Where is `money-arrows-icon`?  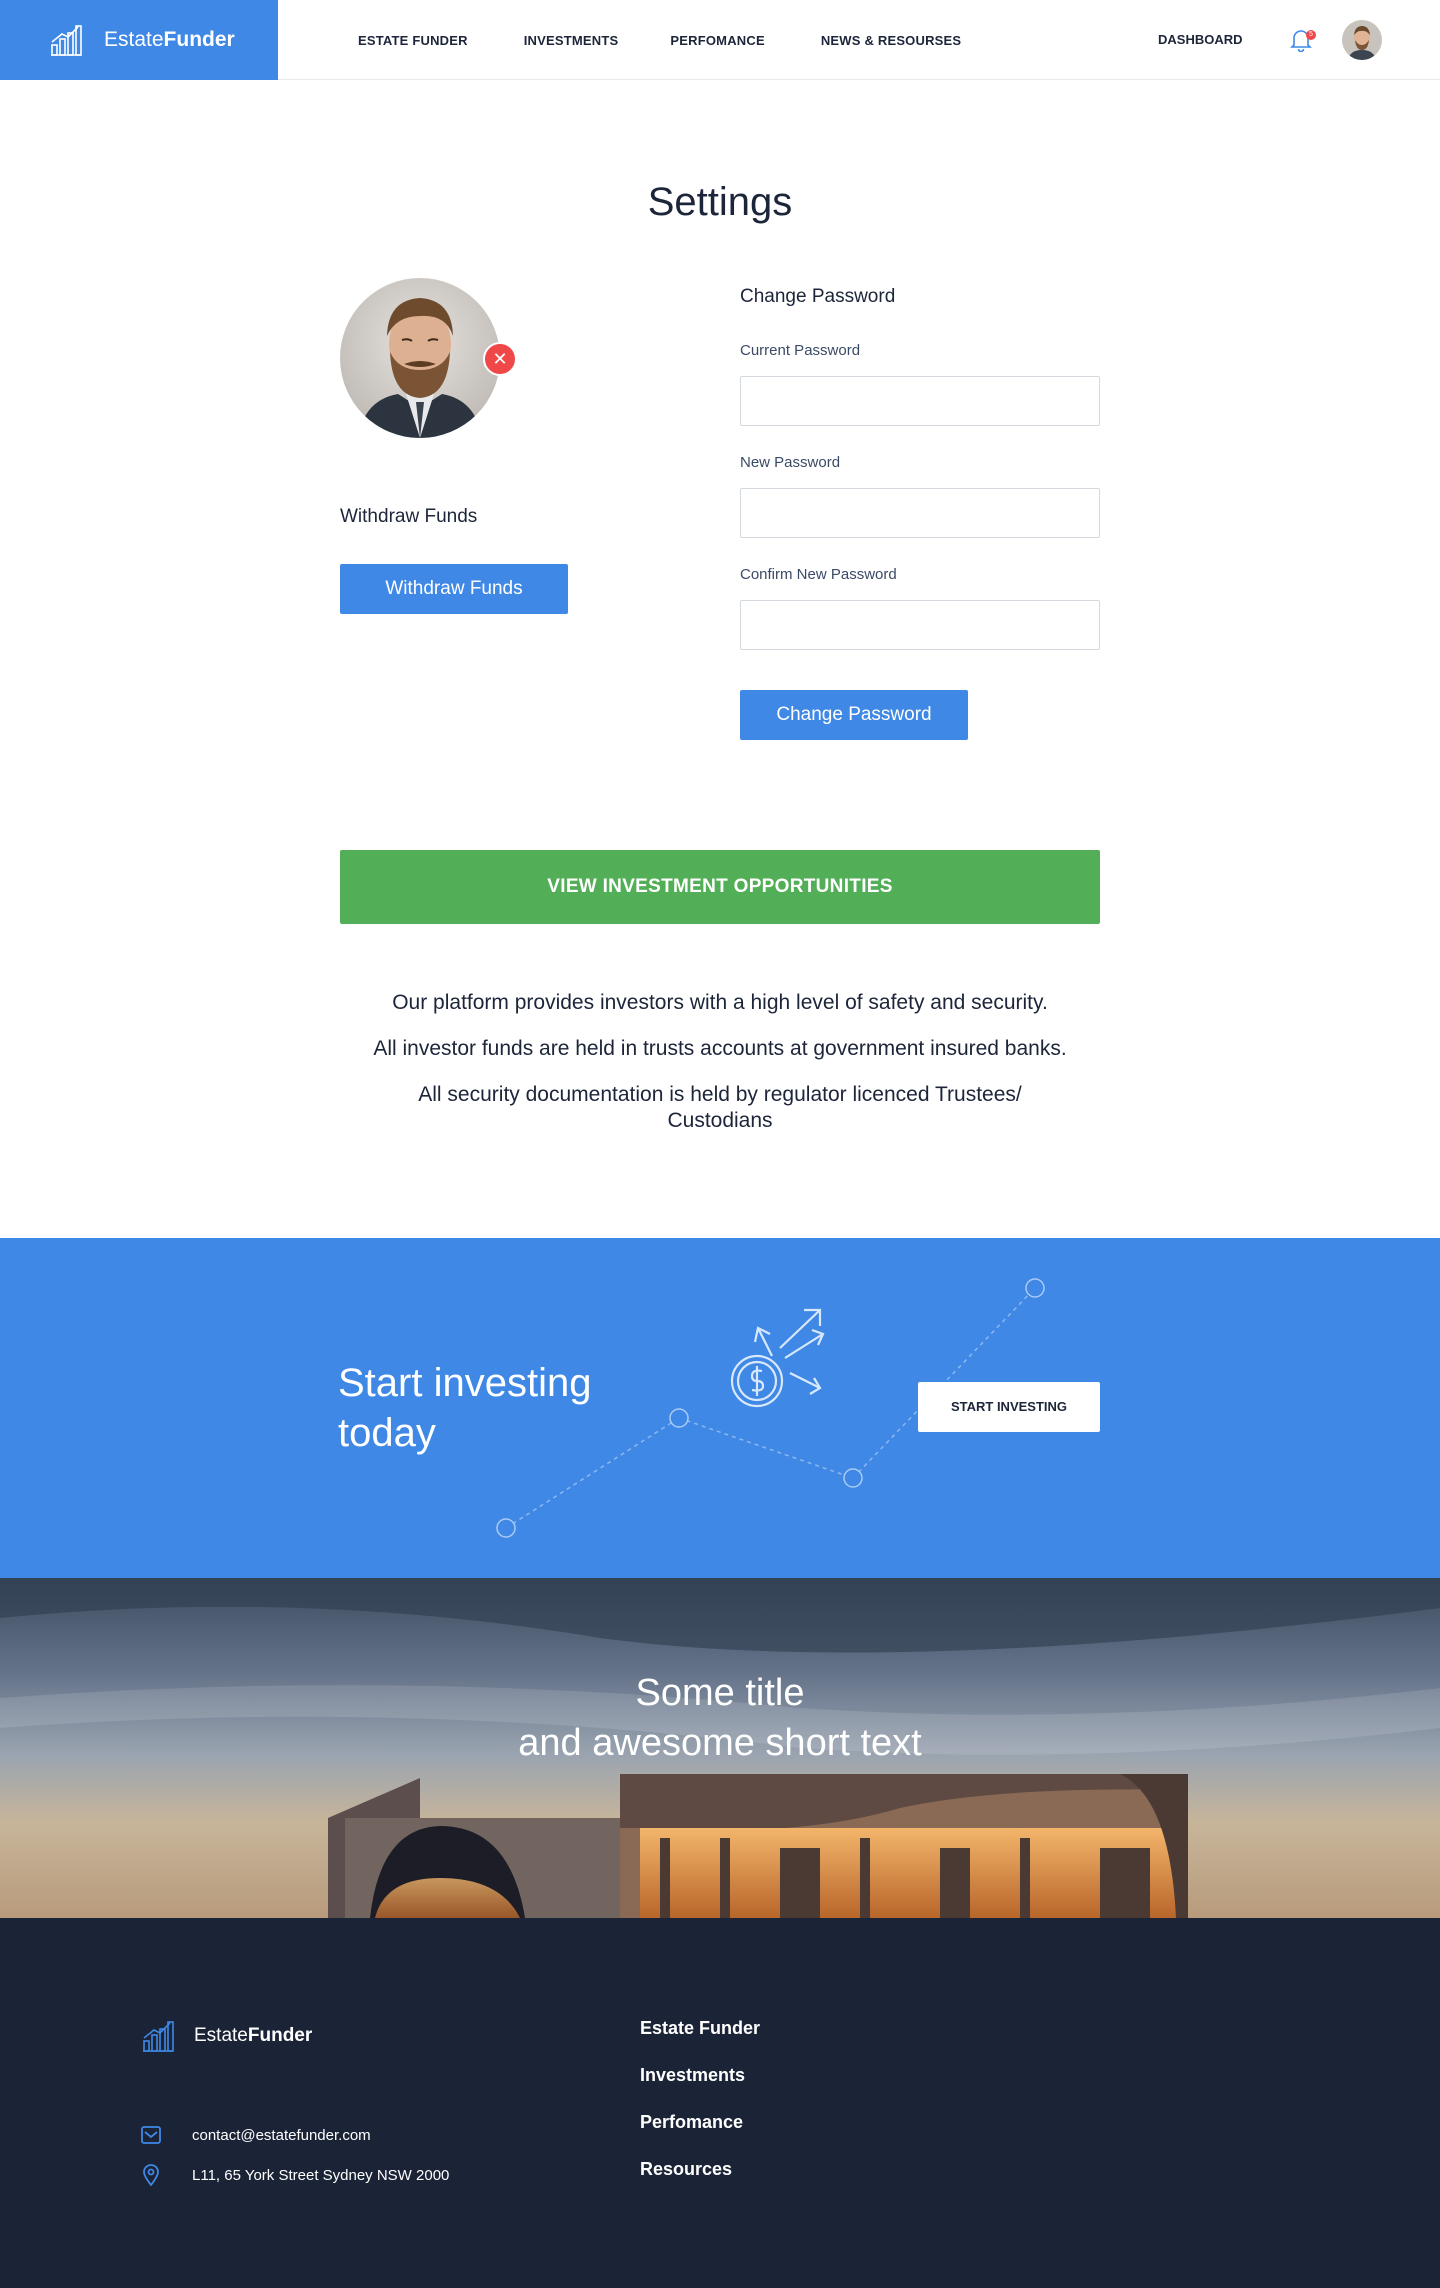
money-arrows-icon is located at coordinates (777, 1358).